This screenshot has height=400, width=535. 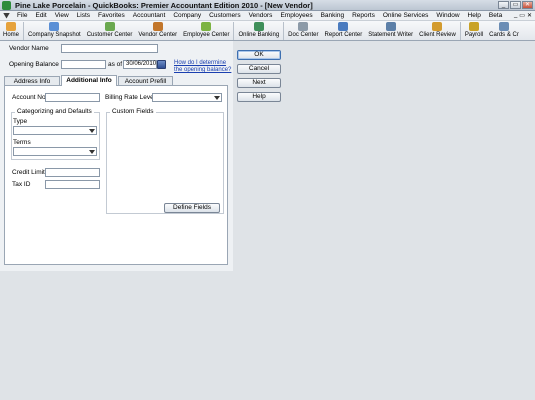 I want to click on toolbar-home: Home, so click(x=11, y=29).